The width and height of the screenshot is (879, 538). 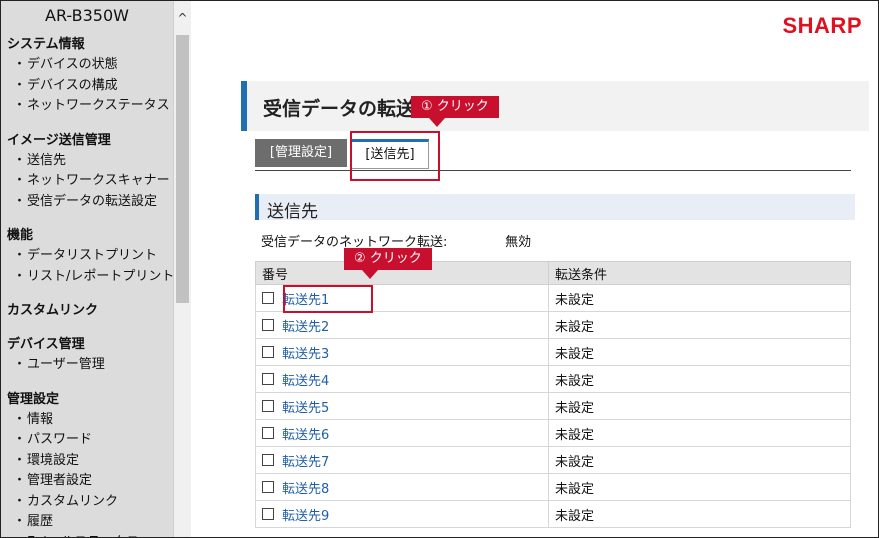 I want to click on table-row: 転送先8 未設定, so click(x=553, y=487).